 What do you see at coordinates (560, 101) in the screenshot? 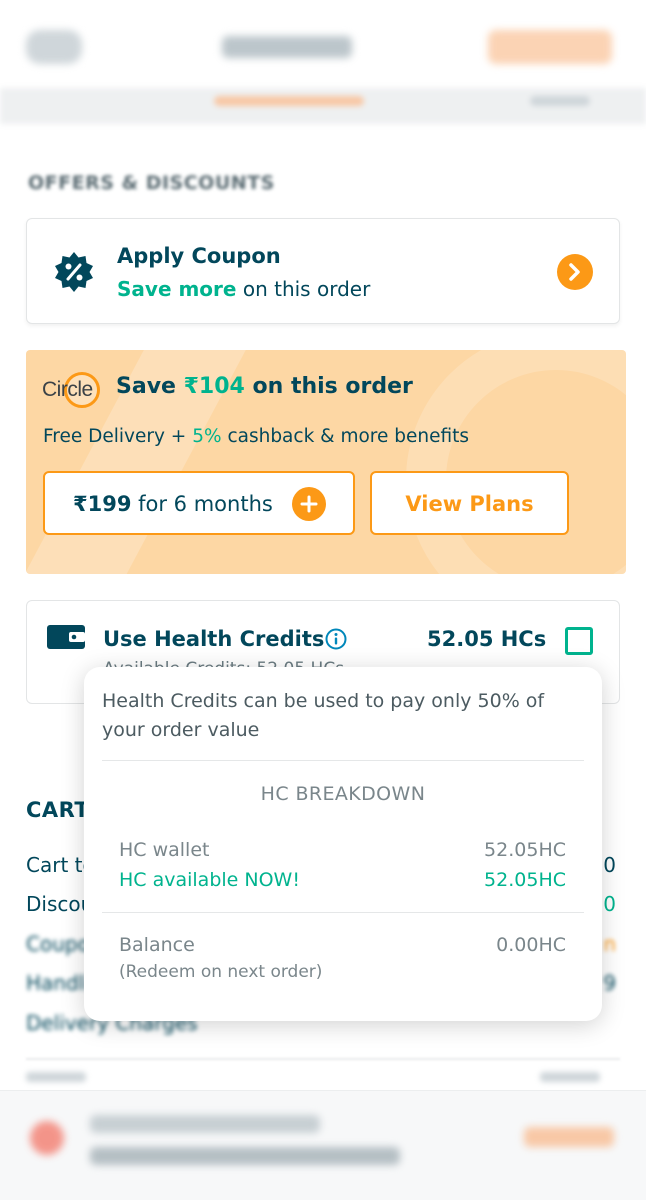
I see `subbar-meta` at bounding box center [560, 101].